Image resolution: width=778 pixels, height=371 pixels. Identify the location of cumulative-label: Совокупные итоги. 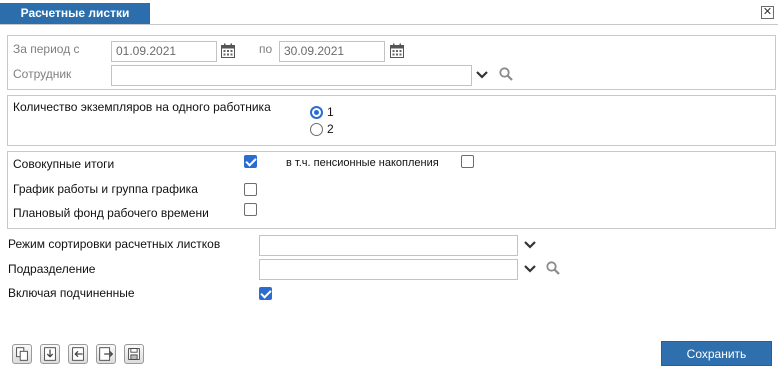
(64, 164).